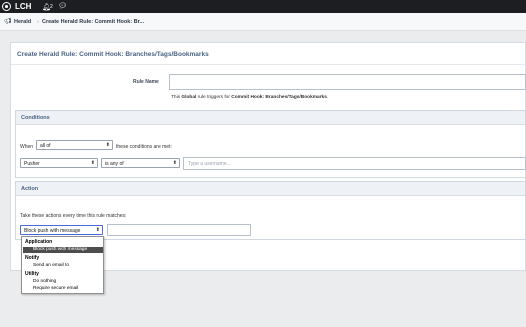  What do you see at coordinates (347, 82) in the screenshot?
I see `rule-name-input` at bounding box center [347, 82].